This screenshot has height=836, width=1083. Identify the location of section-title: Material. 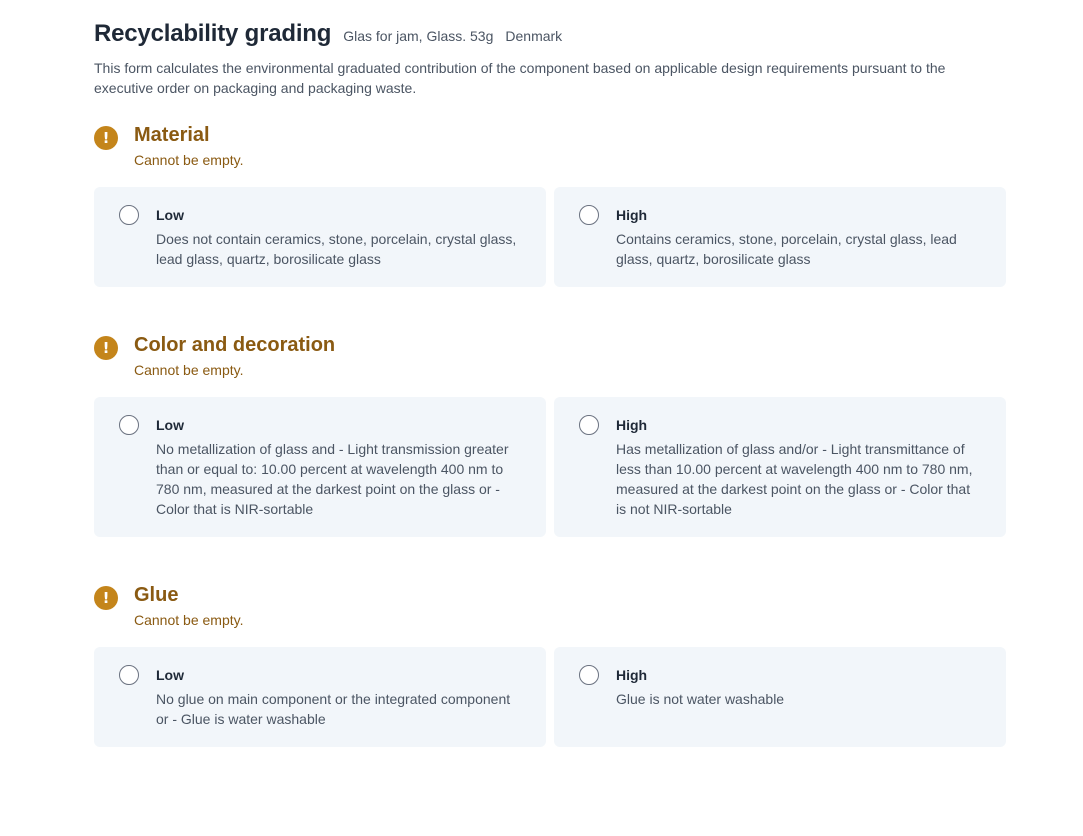
(172, 135).